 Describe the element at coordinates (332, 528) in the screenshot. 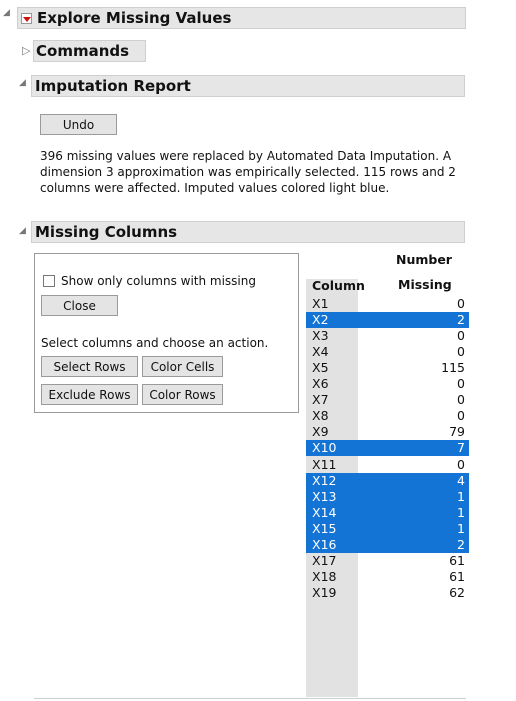

I see `column-name-cell: X15` at that location.